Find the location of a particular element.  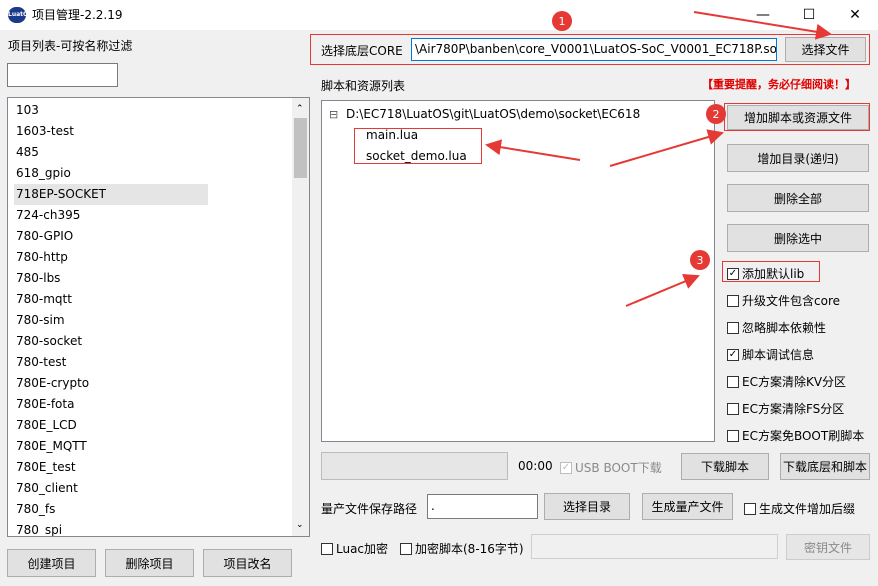

arrow-to-default-lib is located at coordinates (662, 290).